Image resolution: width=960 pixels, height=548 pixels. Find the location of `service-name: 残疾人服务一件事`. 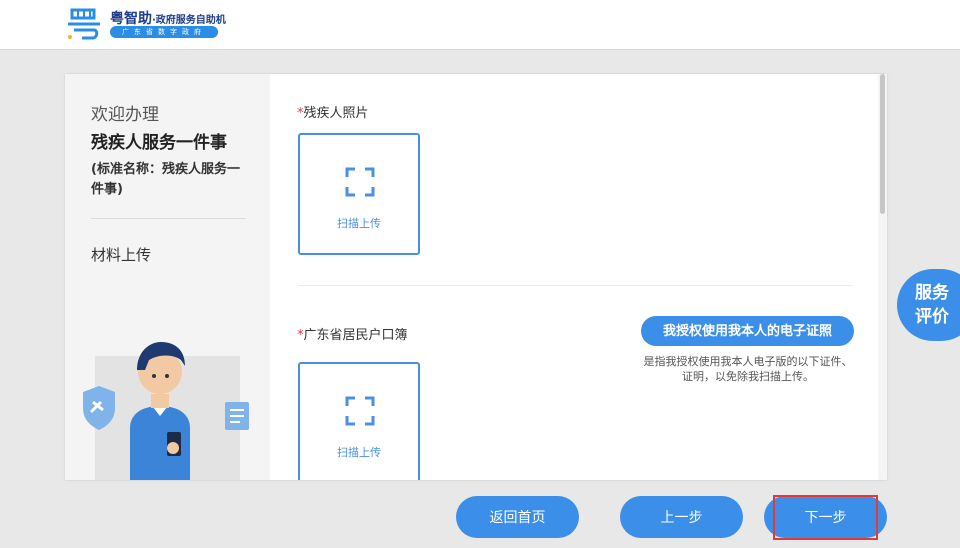

service-name: 残疾人服务一件事 is located at coordinates (159, 140).